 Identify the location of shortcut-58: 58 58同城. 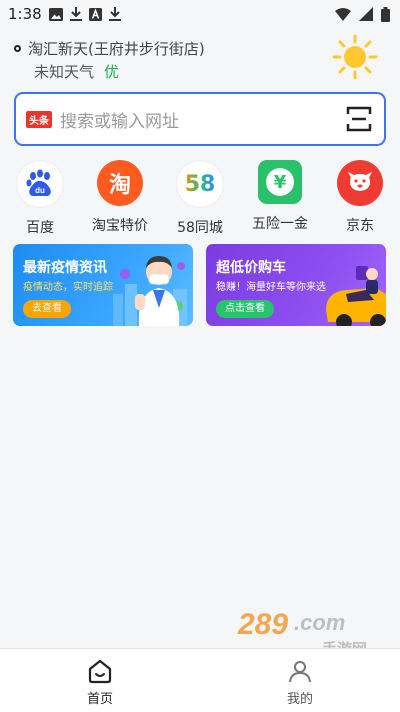
(200, 198).